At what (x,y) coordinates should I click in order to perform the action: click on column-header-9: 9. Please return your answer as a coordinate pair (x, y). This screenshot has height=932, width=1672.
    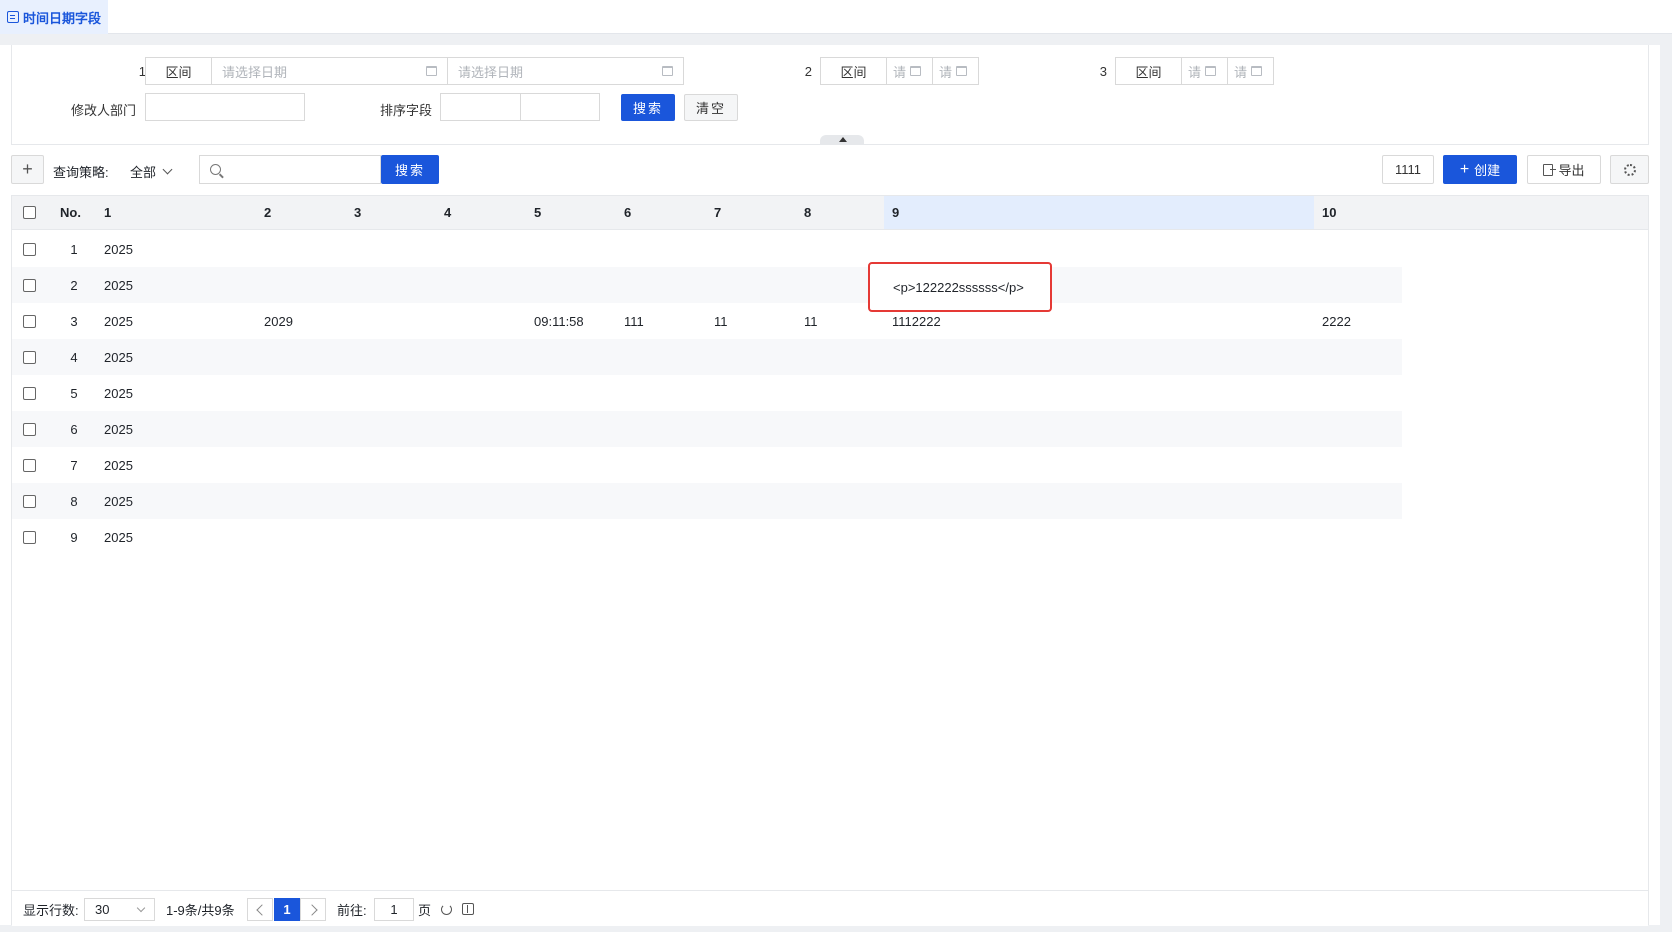
    Looking at the image, I should click on (1099, 212).